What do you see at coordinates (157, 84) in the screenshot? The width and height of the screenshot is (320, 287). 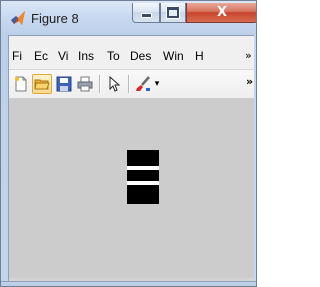 I see `chevron-down-icon: ▾` at bounding box center [157, 84].